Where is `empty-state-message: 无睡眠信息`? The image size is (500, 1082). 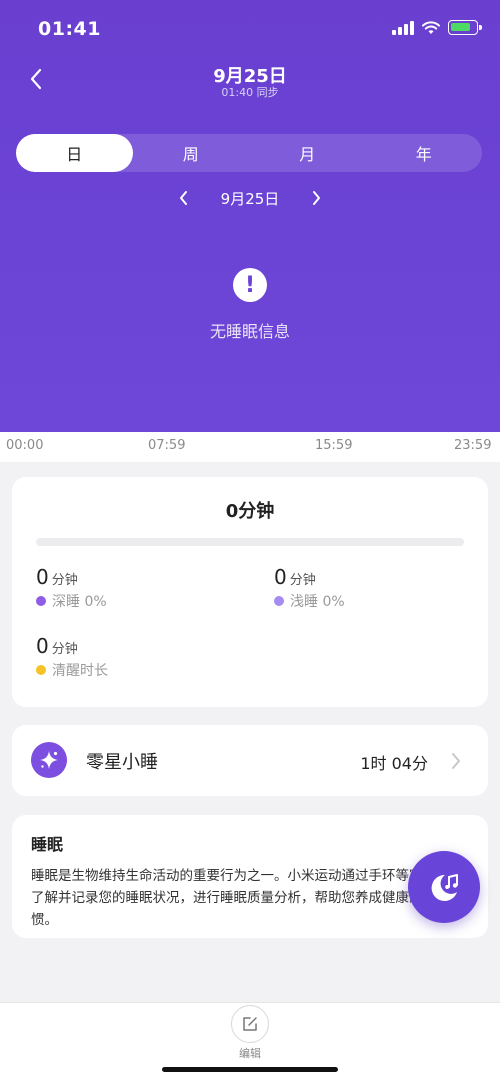
empty-state-message: 无睡眠信息 is located at coordinates (249, 331).